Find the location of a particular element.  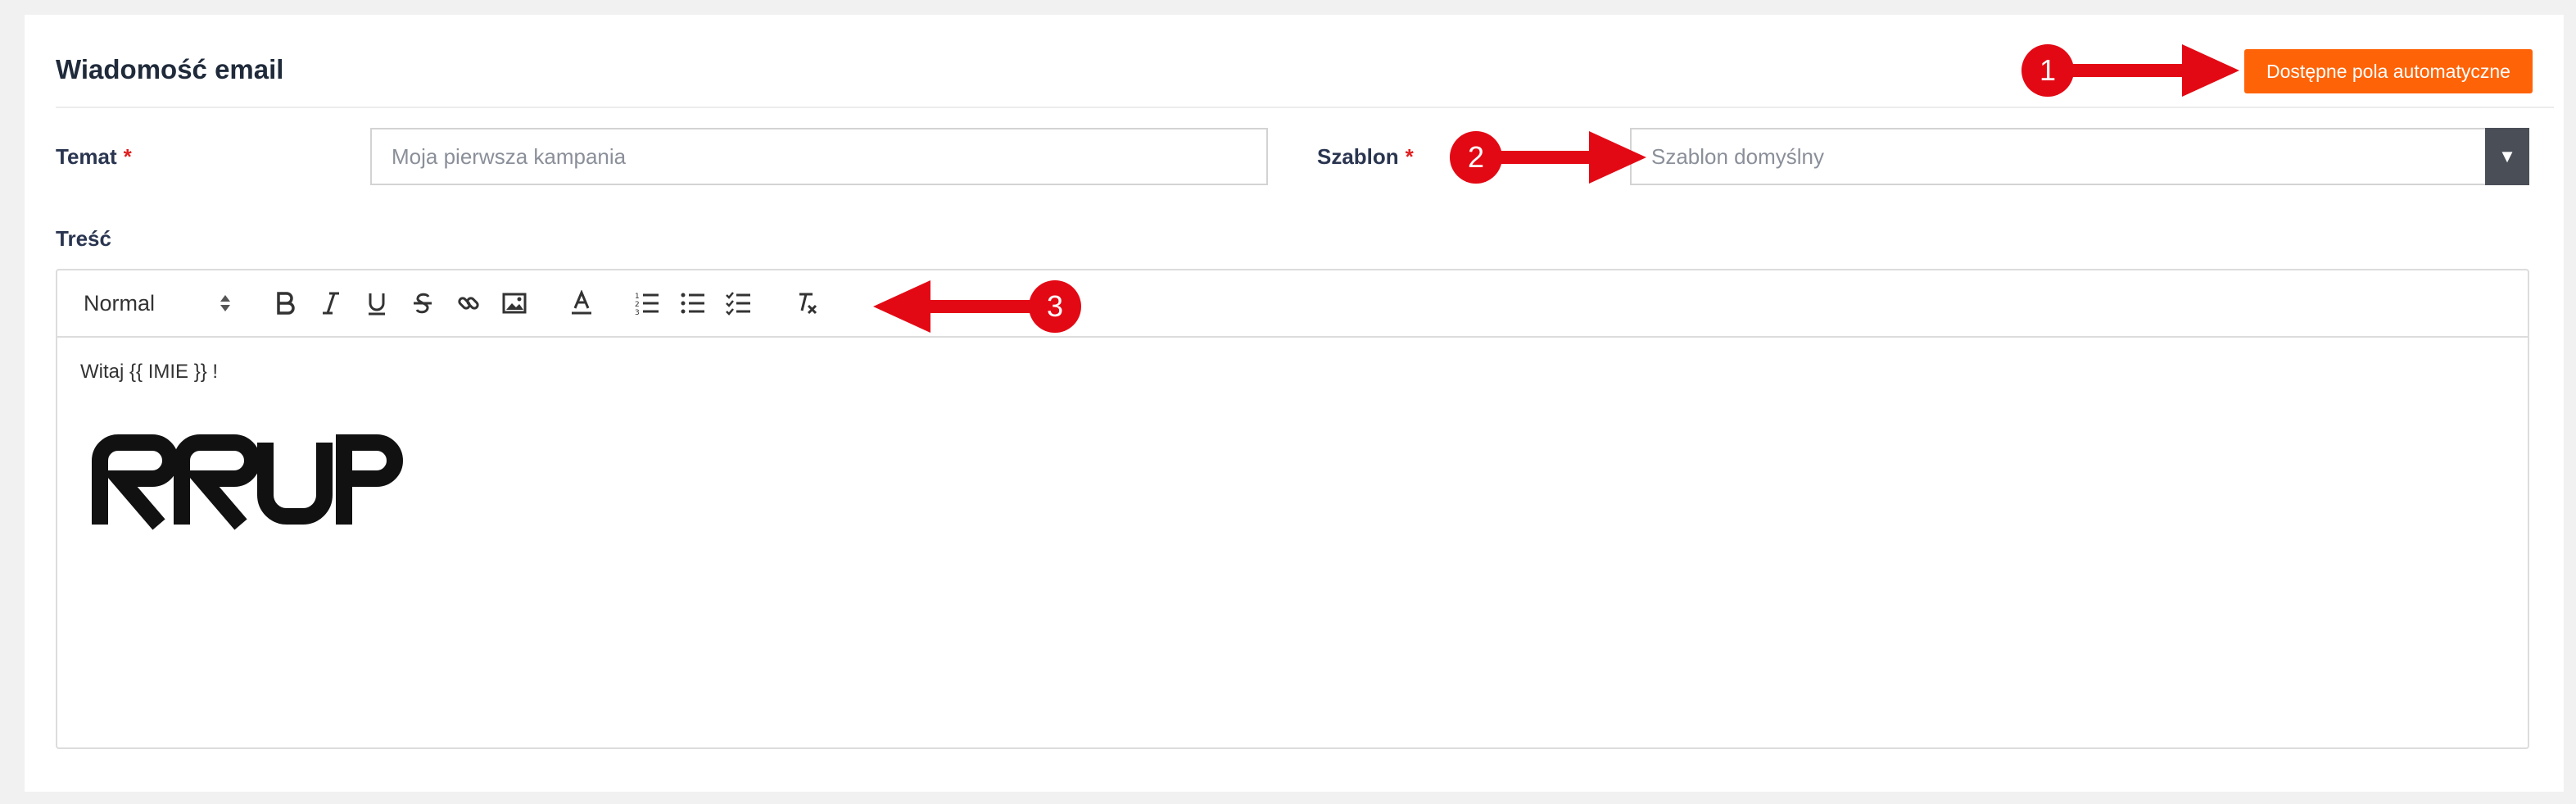

template-dropdown-button: ▼ is located at coordinates (2507, 156).